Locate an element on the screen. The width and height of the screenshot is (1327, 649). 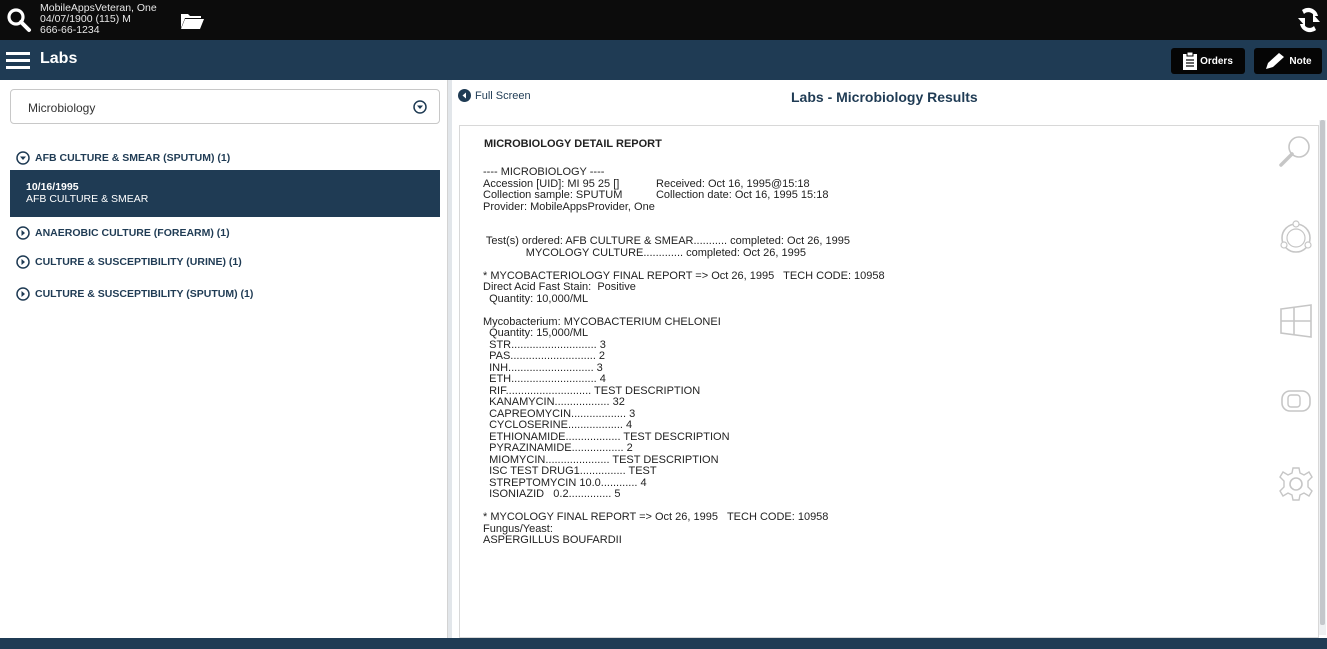
search-icon is located at coordinates (19, 20).